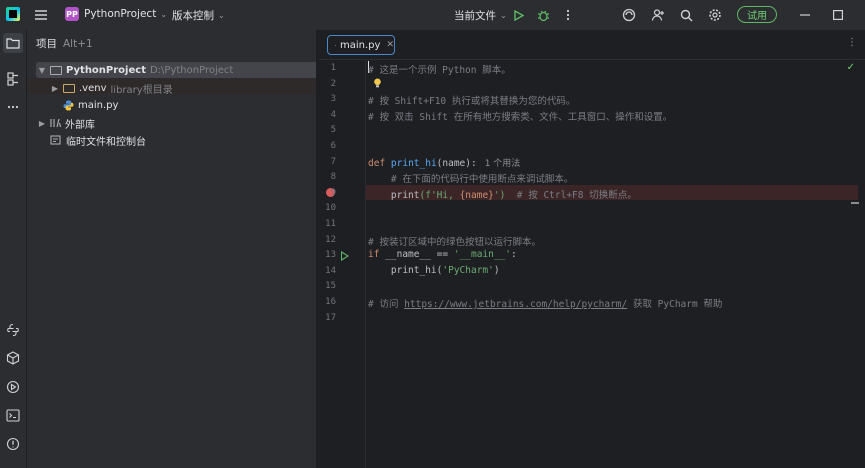 The image size is (865, 468). I want to click on structure-icon, so click(13, 79).